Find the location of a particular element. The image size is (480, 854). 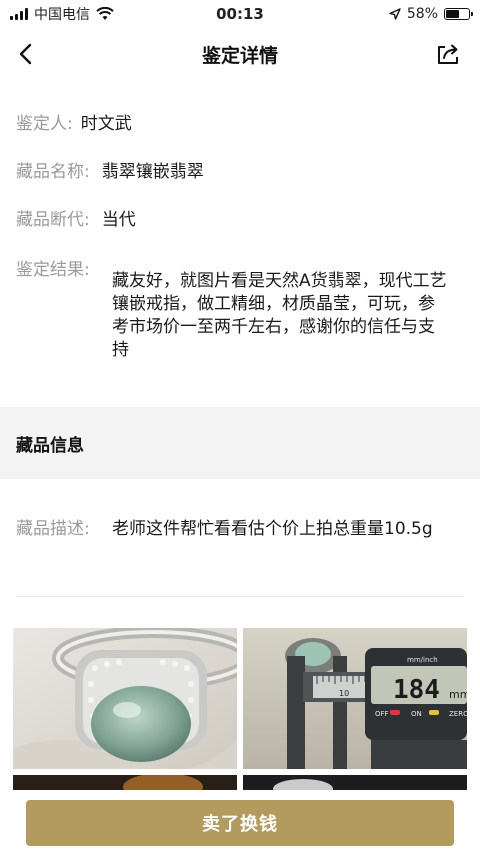

bottom-bar: 卖了换钱 is located at coordinates (240, 822).